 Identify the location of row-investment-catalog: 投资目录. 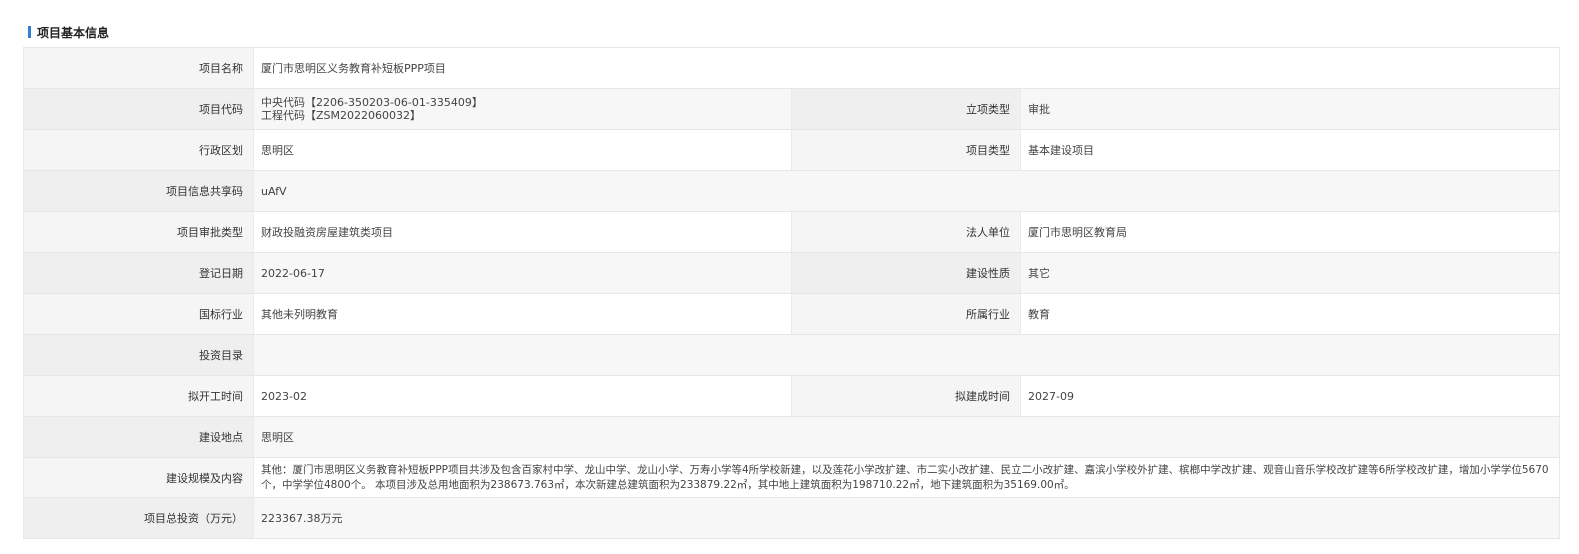
(791, 355).